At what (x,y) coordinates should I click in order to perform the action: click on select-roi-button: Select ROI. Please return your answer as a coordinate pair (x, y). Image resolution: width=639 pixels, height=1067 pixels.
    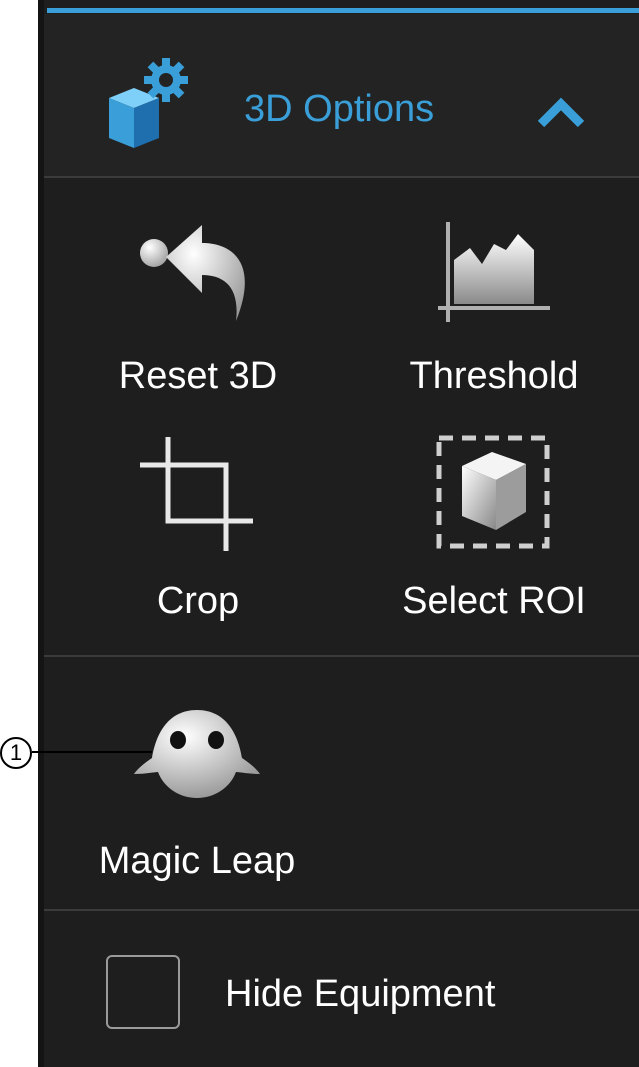
    Looking at the image, I should click on (494, 530).